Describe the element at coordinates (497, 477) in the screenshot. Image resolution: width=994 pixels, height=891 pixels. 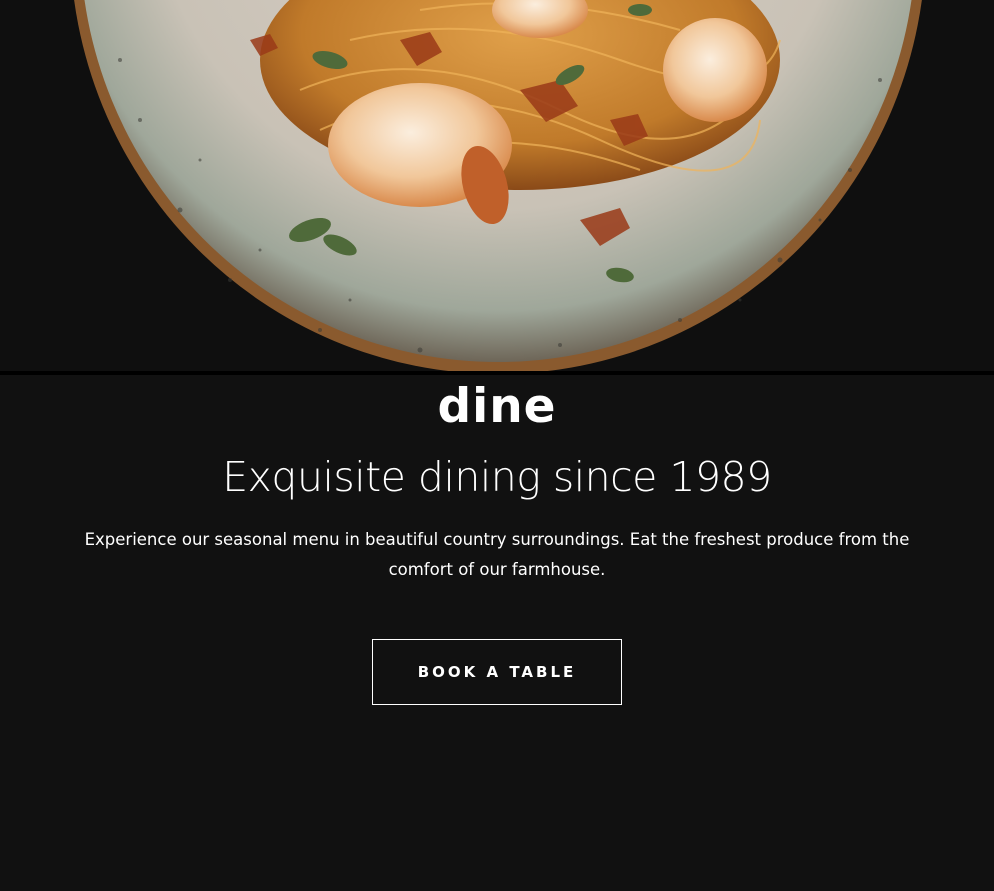
I see `page-title: Exquisite dining since 1989` at that location.